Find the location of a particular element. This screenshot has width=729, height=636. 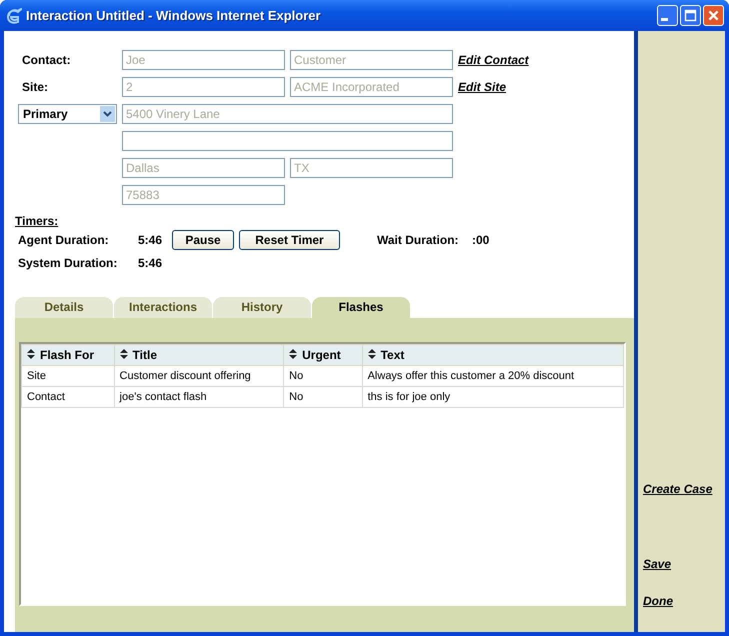

address-field is located at coordinates (287, 141).